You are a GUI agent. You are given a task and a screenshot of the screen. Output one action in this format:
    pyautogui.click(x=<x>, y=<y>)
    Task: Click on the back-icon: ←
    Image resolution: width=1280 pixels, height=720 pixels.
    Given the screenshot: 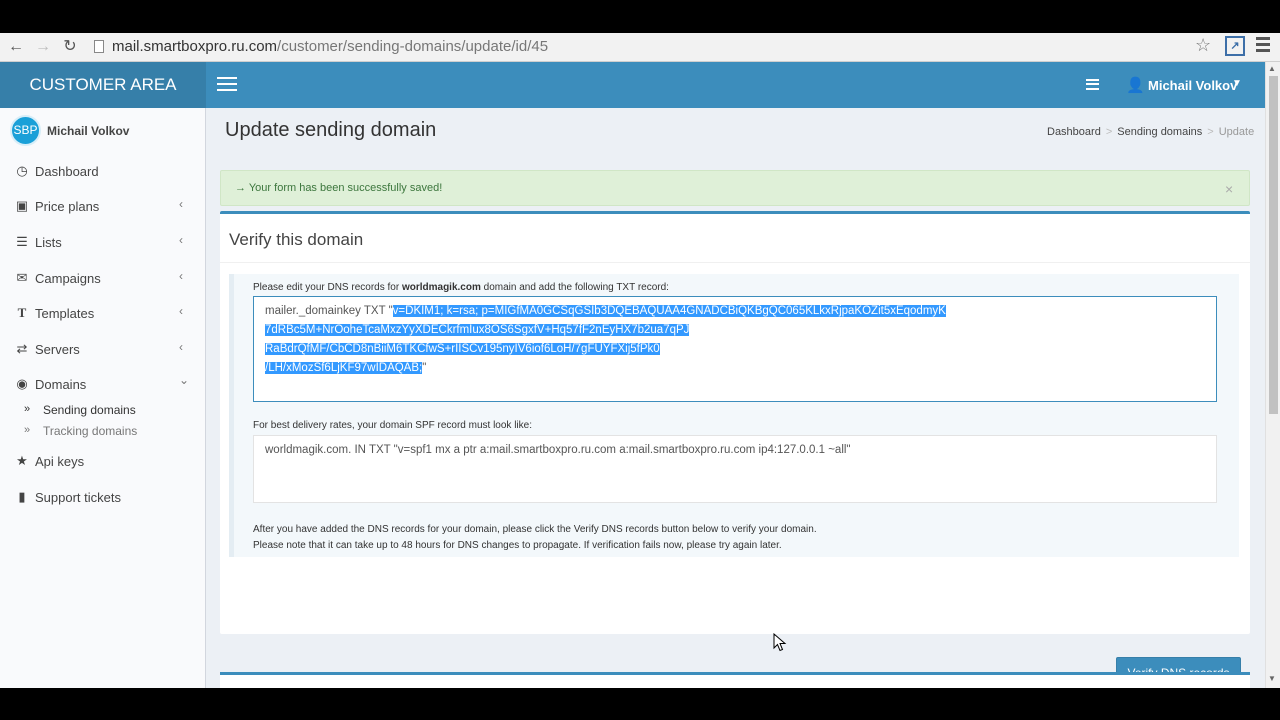 What is the action you would take?
    pyautogui.click(x=16, y=47)
    